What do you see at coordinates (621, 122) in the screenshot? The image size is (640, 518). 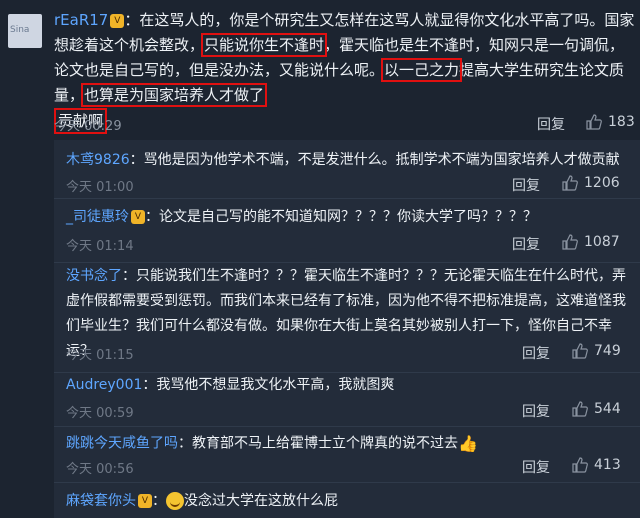 I see `main-comment-like-count: 183` at bounding box center [621, 122].